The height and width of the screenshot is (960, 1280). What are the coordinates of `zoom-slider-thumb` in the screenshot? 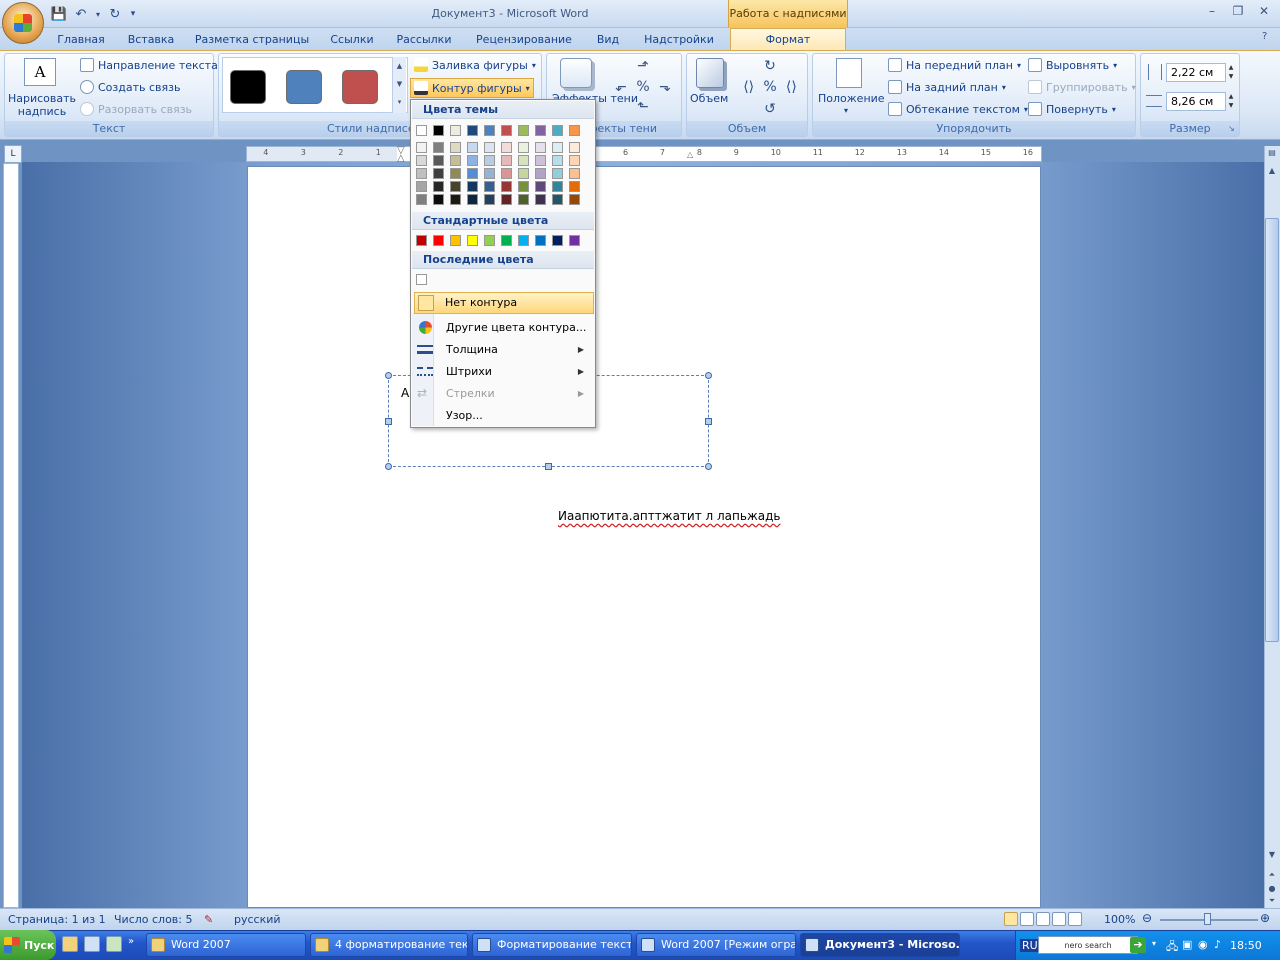 It's located at (1207, 919).